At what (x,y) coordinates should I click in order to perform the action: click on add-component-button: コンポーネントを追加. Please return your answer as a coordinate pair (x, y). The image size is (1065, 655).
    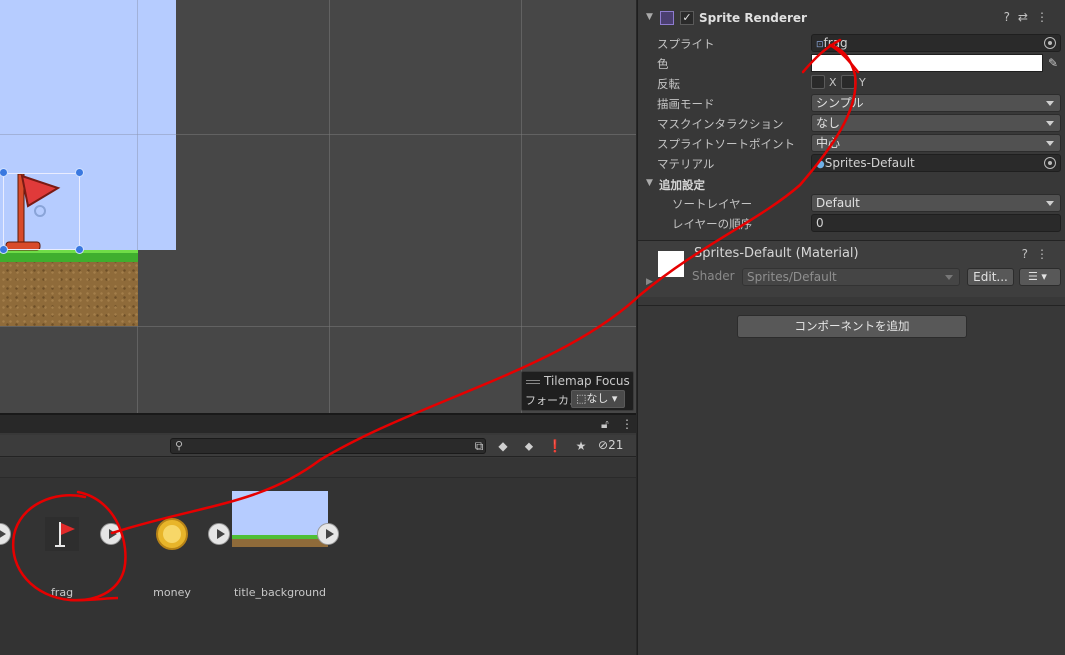
    Looking at the image, I should click on (852, 326).